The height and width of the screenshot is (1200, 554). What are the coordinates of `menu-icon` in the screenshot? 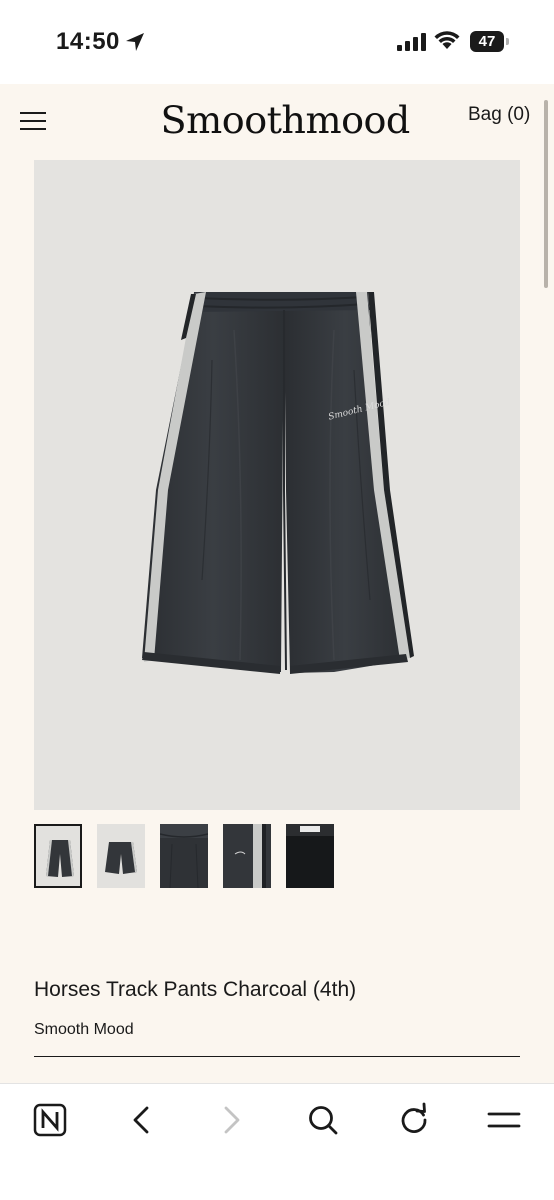 It's located at (504, 1120).